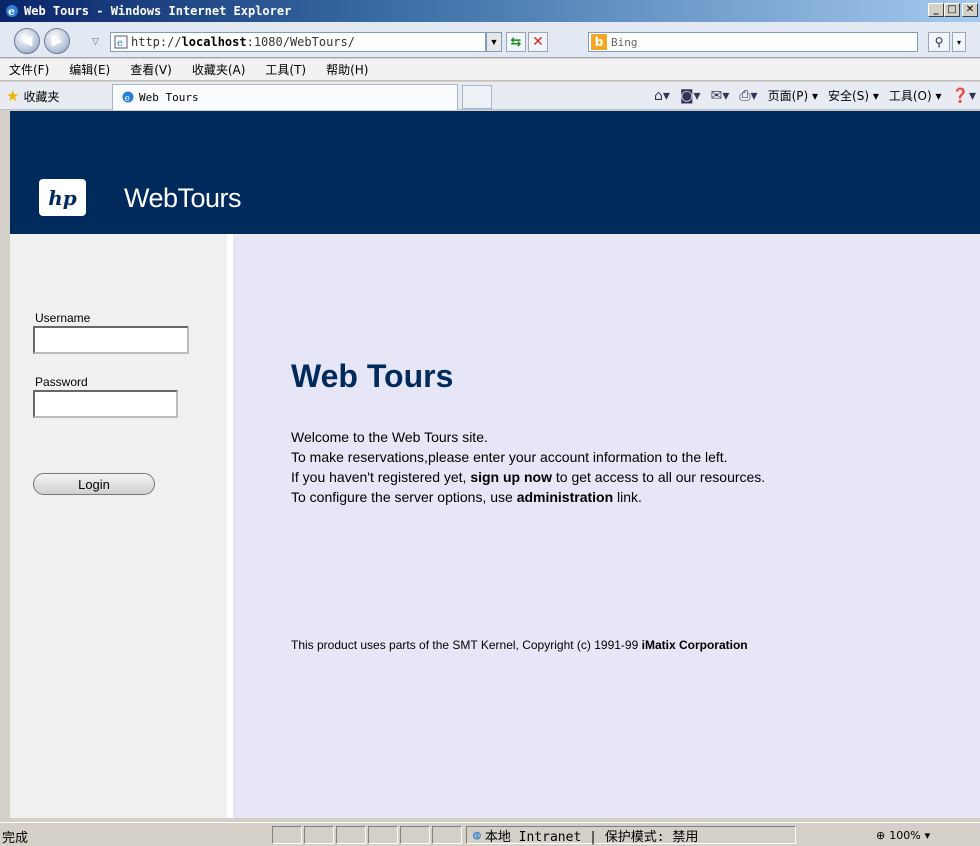  I want to click on ie-tab-icon: e, so click(128, 97).